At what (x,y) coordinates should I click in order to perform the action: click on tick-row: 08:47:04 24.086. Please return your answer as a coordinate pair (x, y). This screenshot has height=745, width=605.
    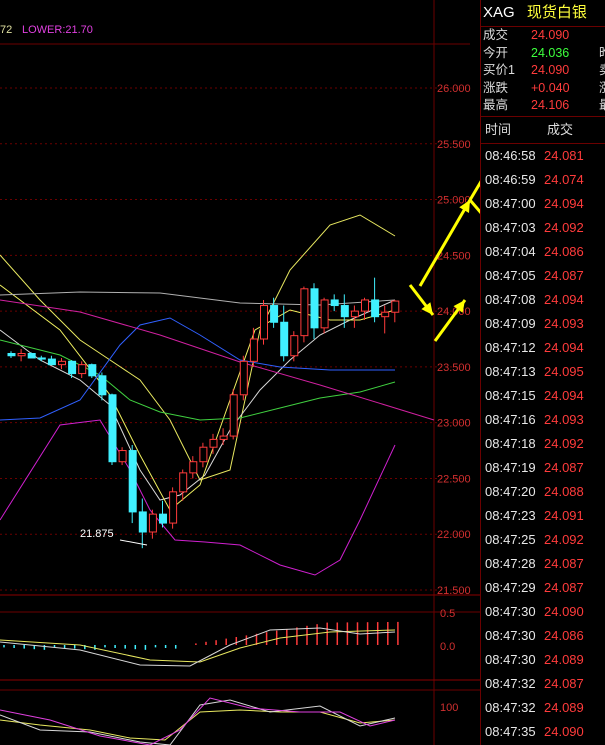
    Looking at the image, I should click on (543, 252).